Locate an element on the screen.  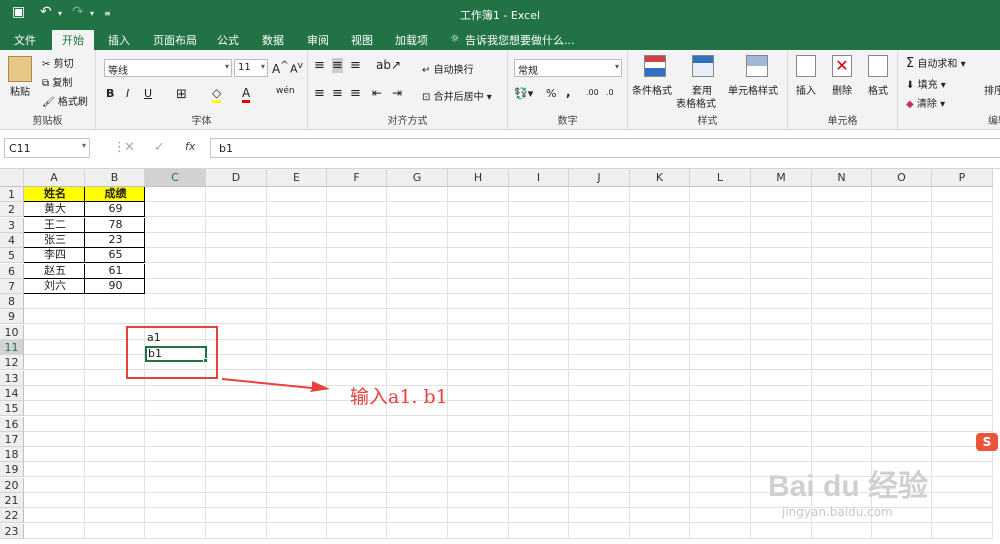
table-header-cell: 姓名 is located at coordinates (54, 194).